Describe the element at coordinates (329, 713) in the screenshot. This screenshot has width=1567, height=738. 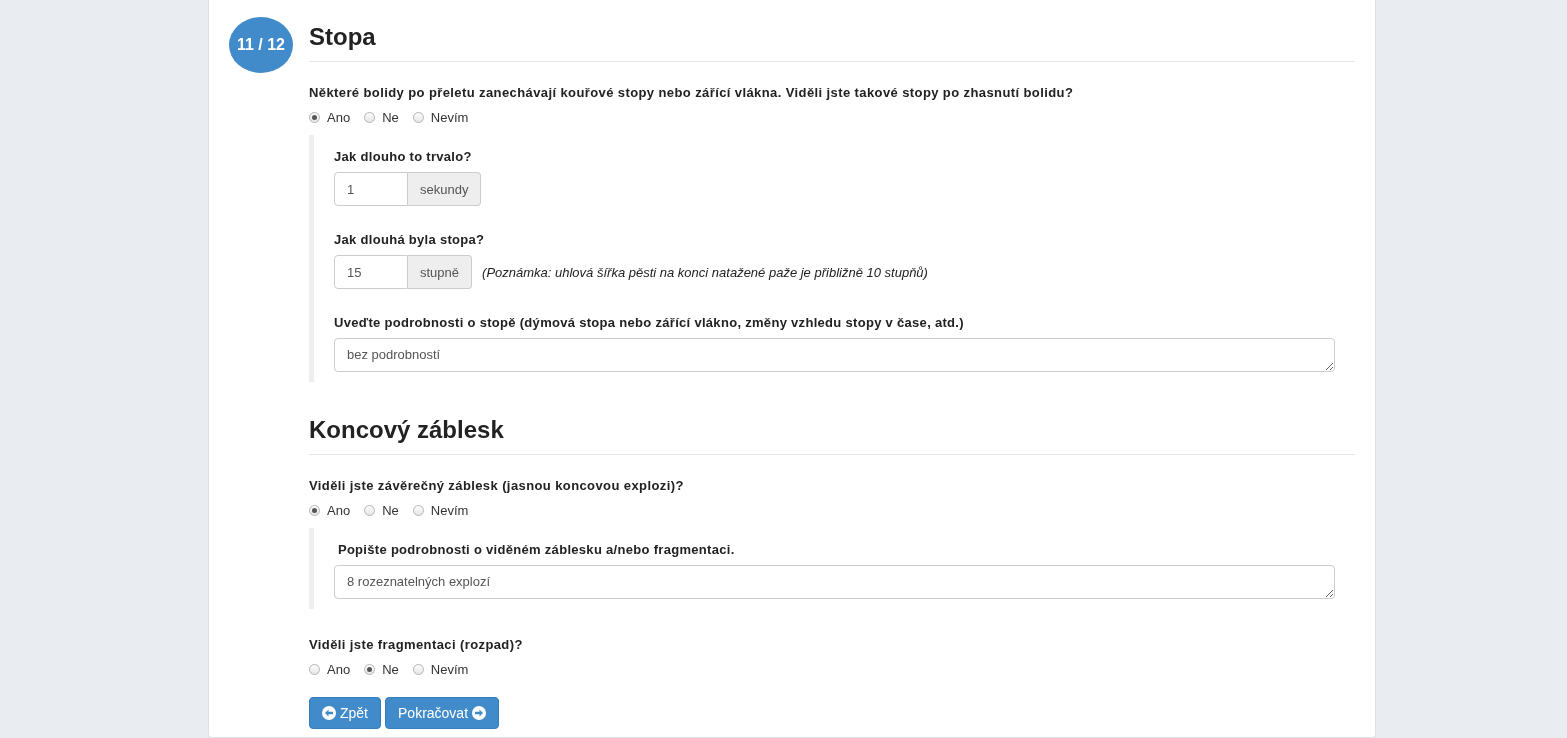
I see `left-arrow-icon` at that location.